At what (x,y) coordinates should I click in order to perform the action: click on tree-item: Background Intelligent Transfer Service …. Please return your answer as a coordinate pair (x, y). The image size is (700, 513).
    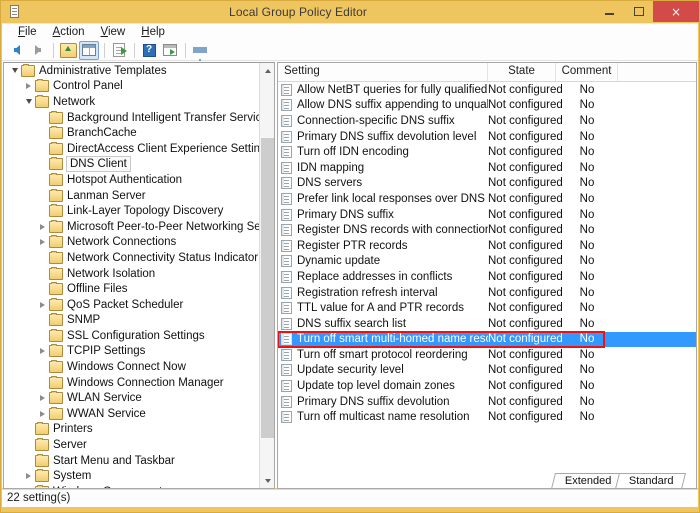
    Looking at the image, I should click on (131, 118).